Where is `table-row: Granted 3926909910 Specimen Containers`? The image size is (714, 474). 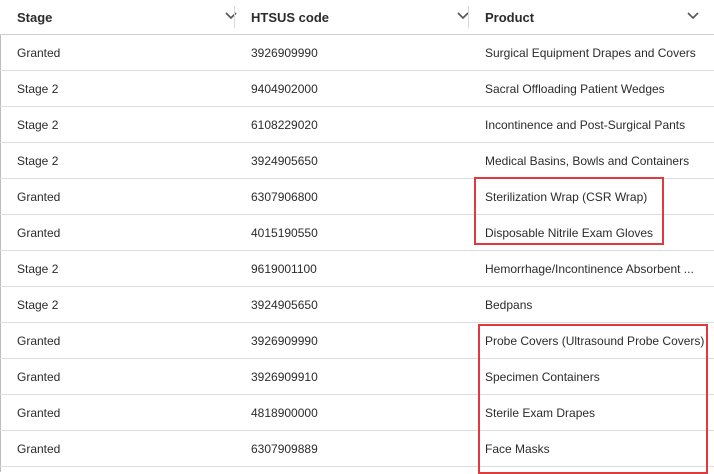 table-row: Granted 3926909910 Specimen Containers is located at coordinates (357, 377).